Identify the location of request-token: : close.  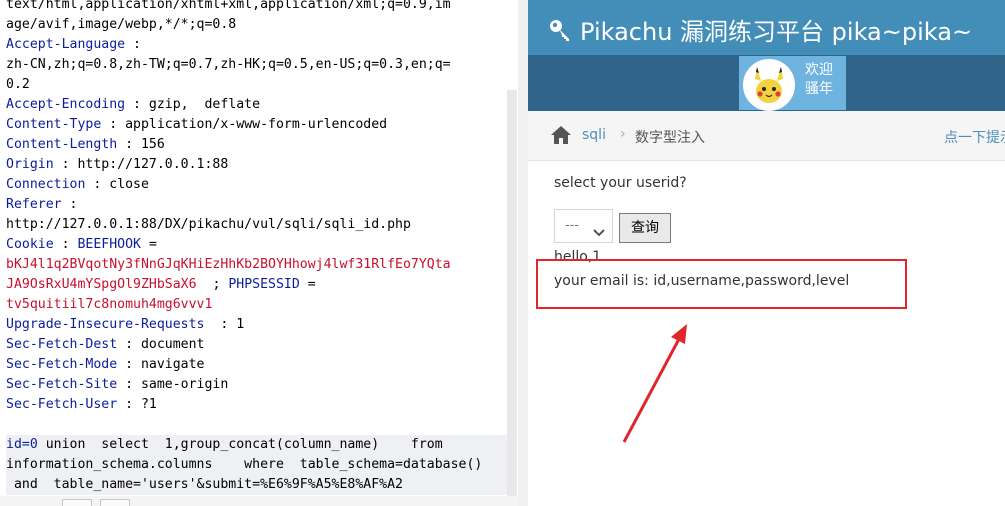
(117, 184).